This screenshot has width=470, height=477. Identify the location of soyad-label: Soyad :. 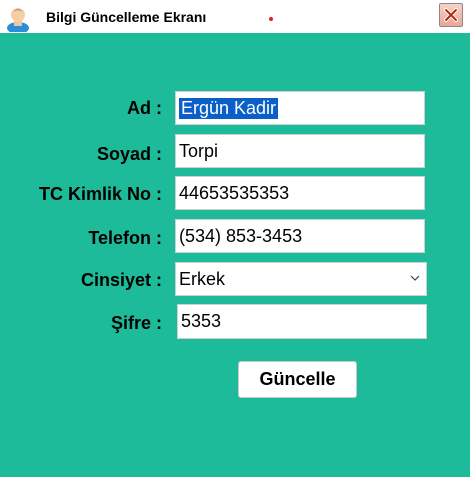
(129, 154).